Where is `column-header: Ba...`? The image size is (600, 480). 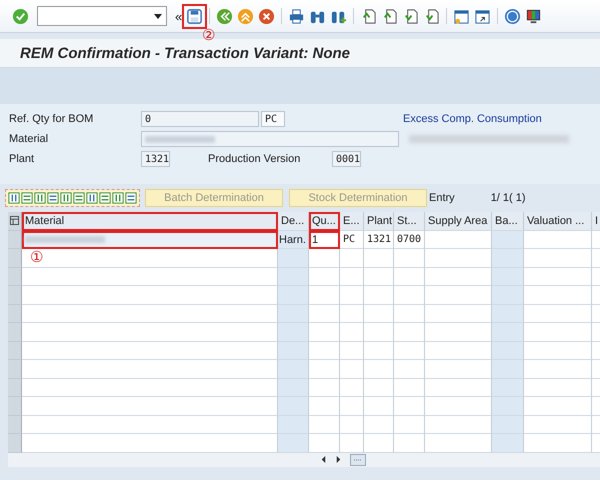 column-header: Ba... is located at coordinates (508, 221).